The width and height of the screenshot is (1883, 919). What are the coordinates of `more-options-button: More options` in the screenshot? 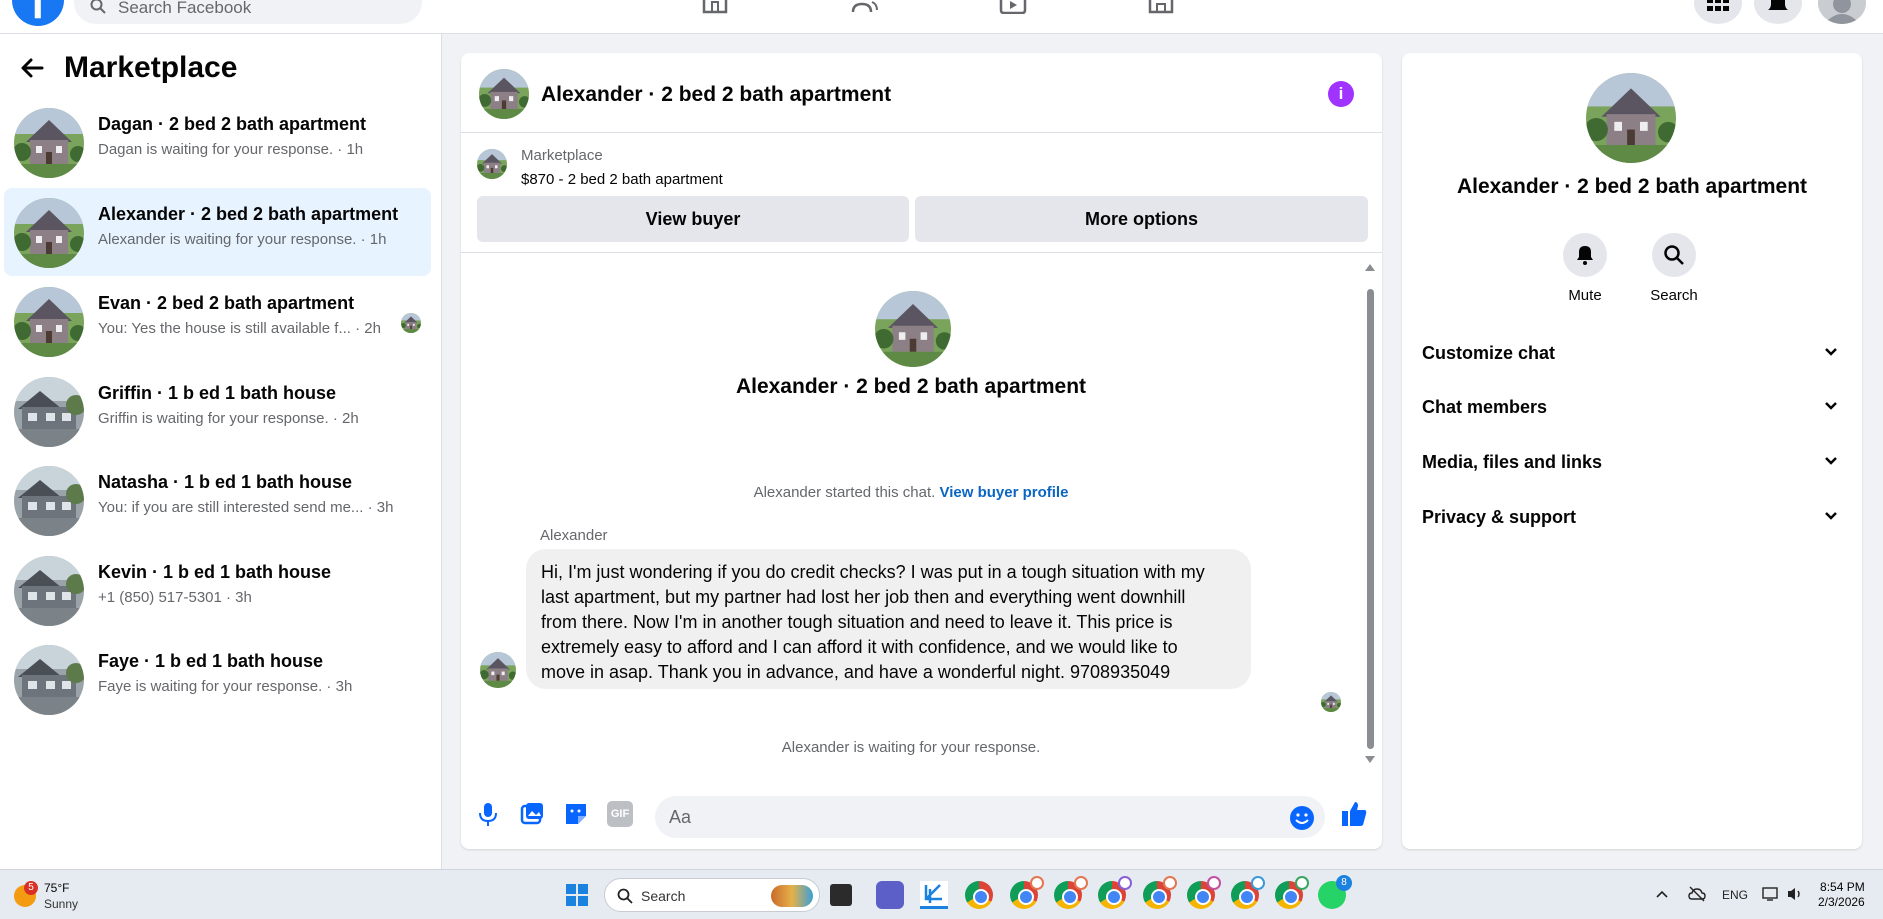 It's located at (1141, 219).